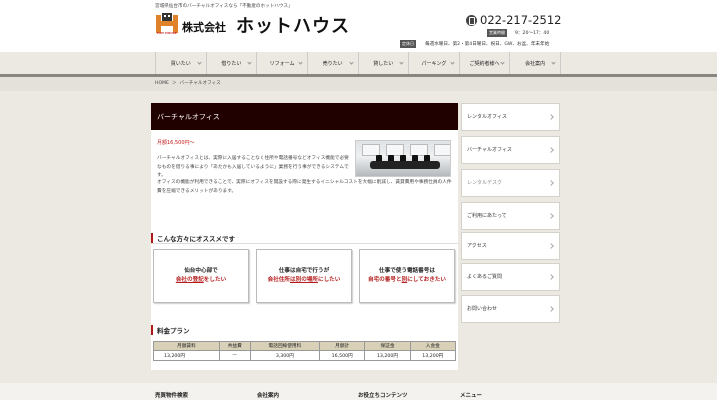 Image resolution: width=717 pixels, height=400 pixels. What do you see at coordinates (433, 346) in the screenshot?
I see `column-header: 入会金` at bounding box center [433, 346].